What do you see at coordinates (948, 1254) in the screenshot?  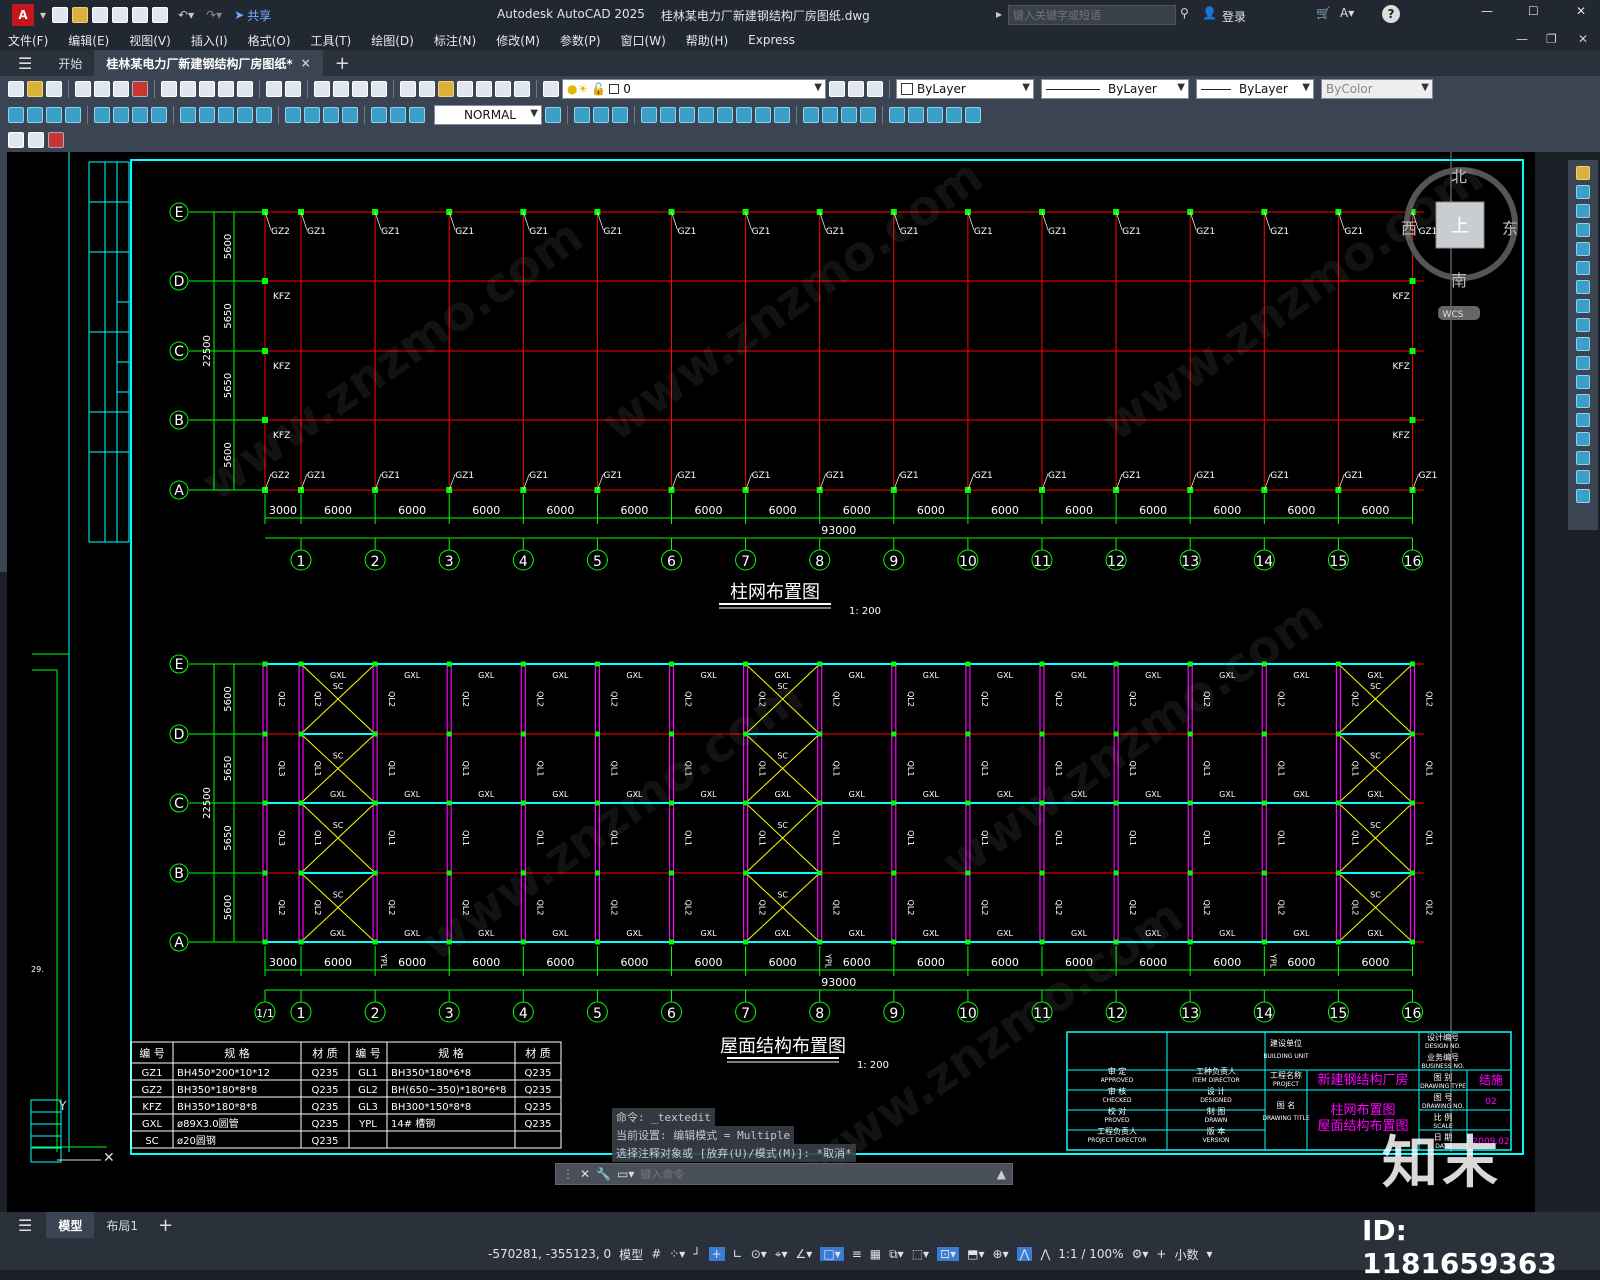 I see `dynamic-ucs-icon: ⊡▾` at bounding box center [948, 1254].